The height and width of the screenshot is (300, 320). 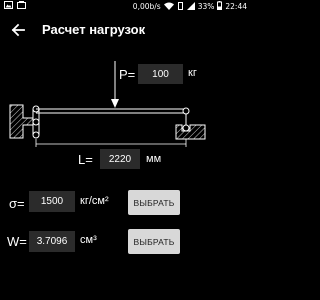 What do you see at coordinates (94, 201) in the screenshot?
I see `stress-unit: кг/см²` at bounding box center [94, 201].